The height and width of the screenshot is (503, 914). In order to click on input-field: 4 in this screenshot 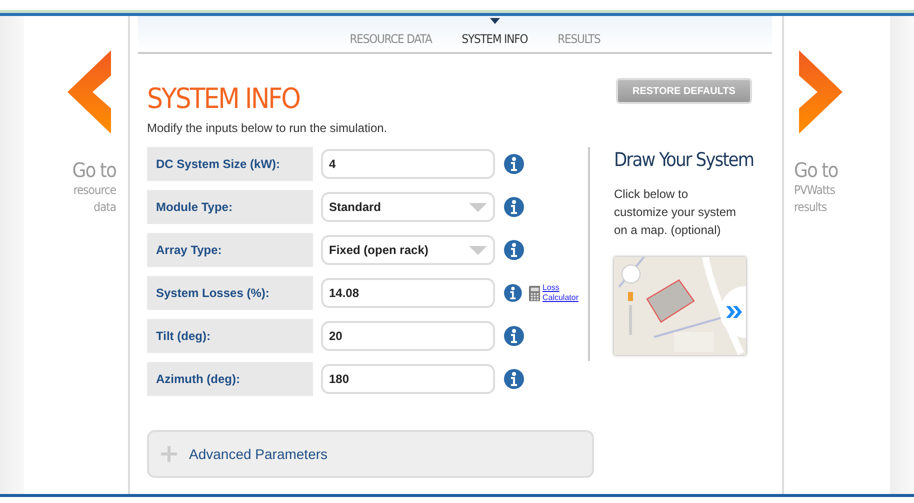, I will do `click(408, 164)`.